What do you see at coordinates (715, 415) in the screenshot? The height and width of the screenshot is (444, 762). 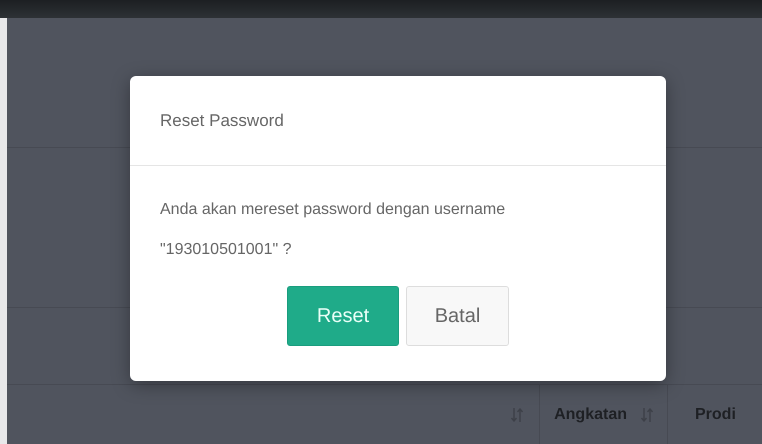 I see `column-header: Prodi` at bounding box center [715, 415].